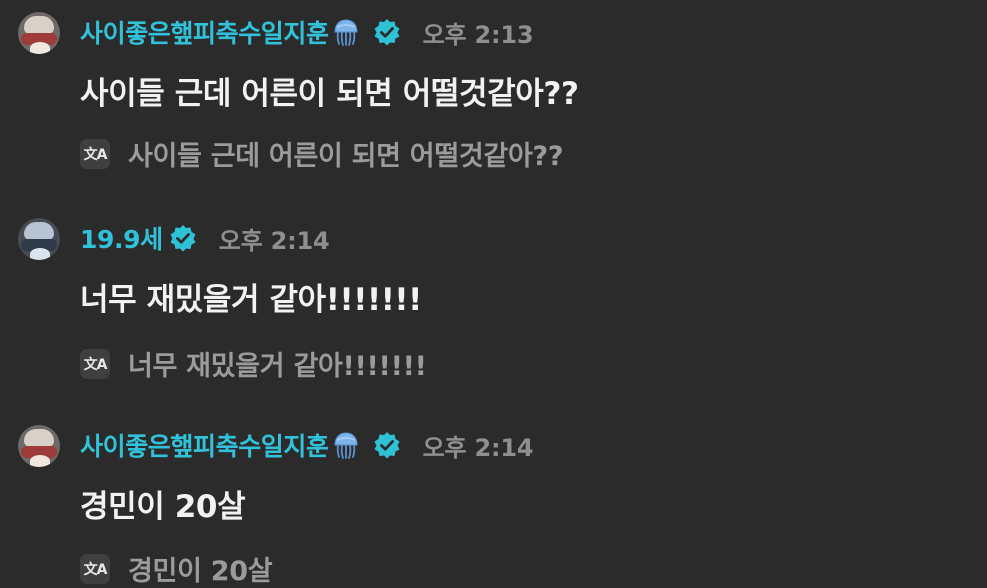 The width and height of the screenshot is (987, 588). I want to click on translation-text: 너무 재밌을거 같아!!!!!!!, so click(277, 366).